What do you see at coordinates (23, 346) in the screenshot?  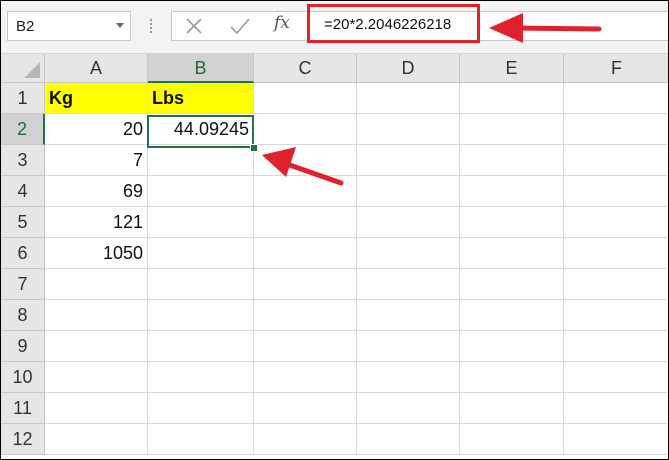 I see `row-header-9: 9` at bounding box center [23, 346].